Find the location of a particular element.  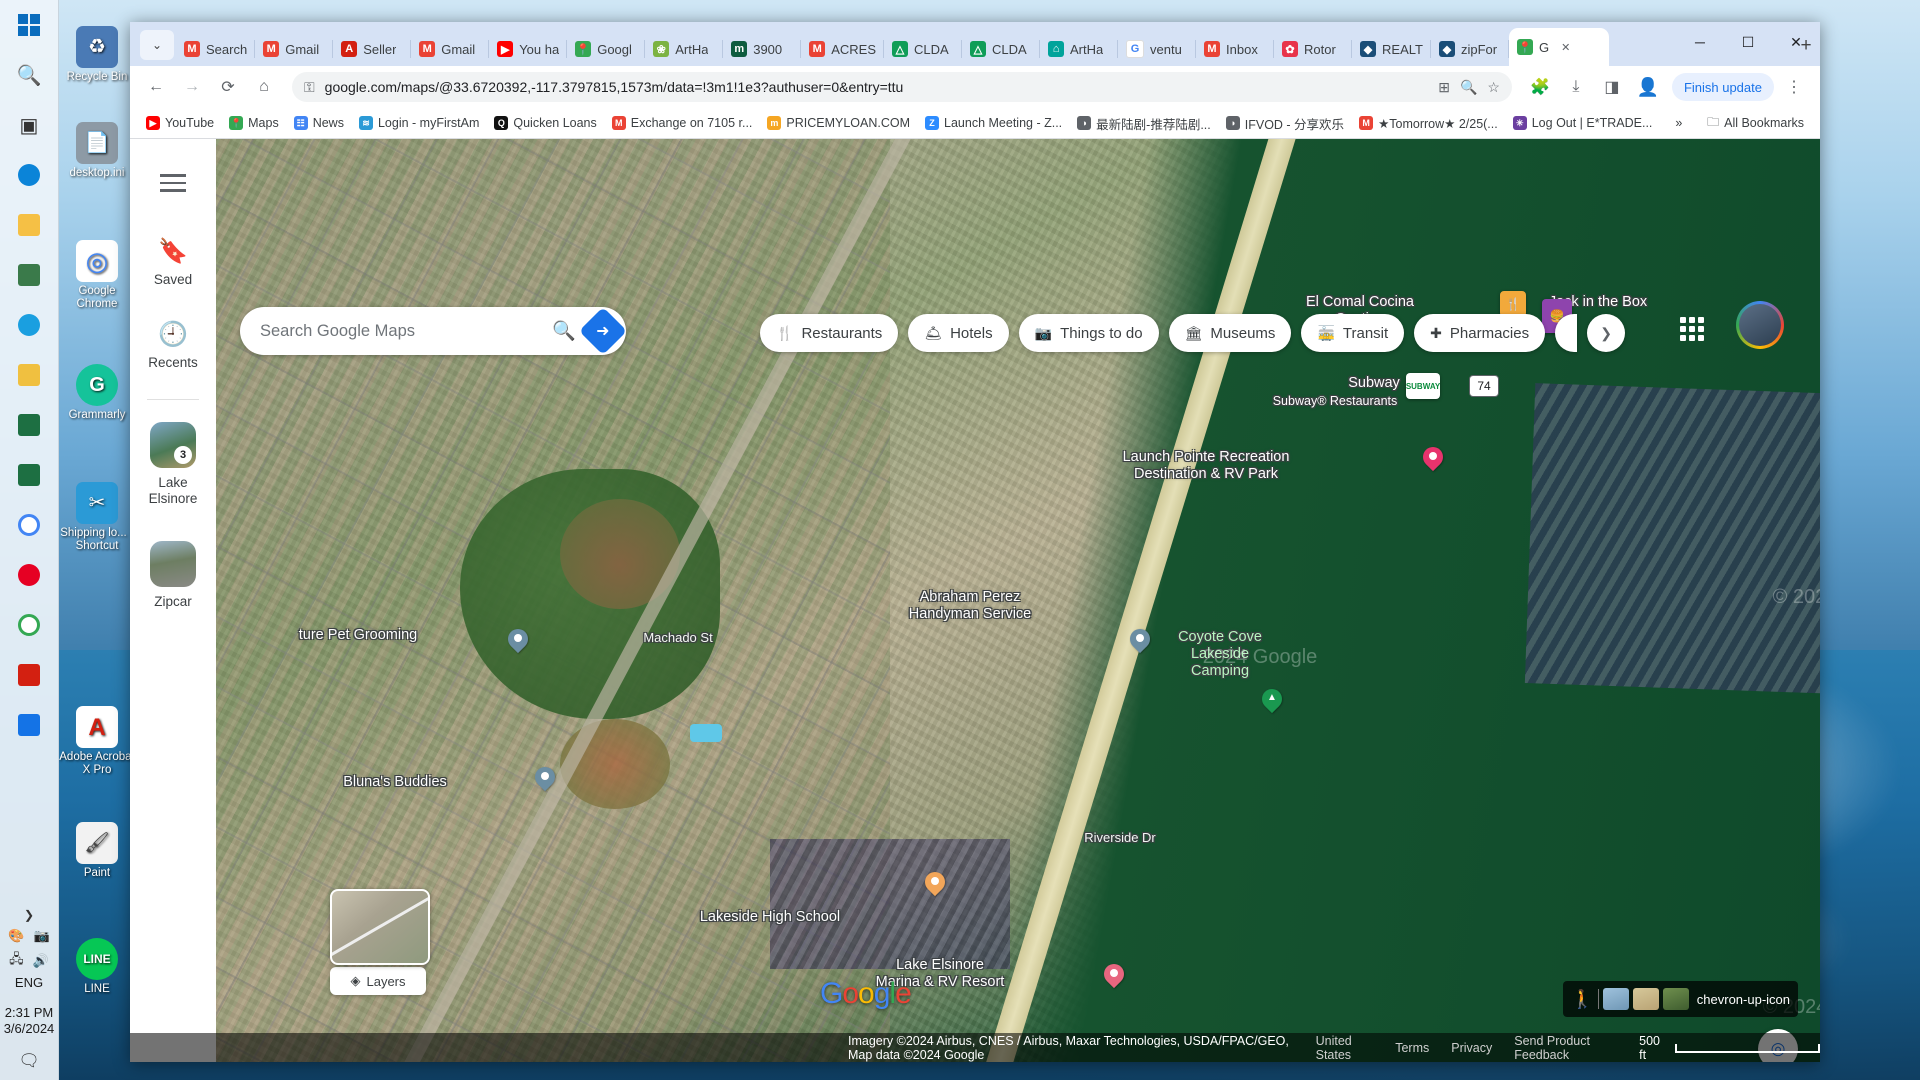

browser-tab: ▶ You ha is located at coordinates (528, 49).